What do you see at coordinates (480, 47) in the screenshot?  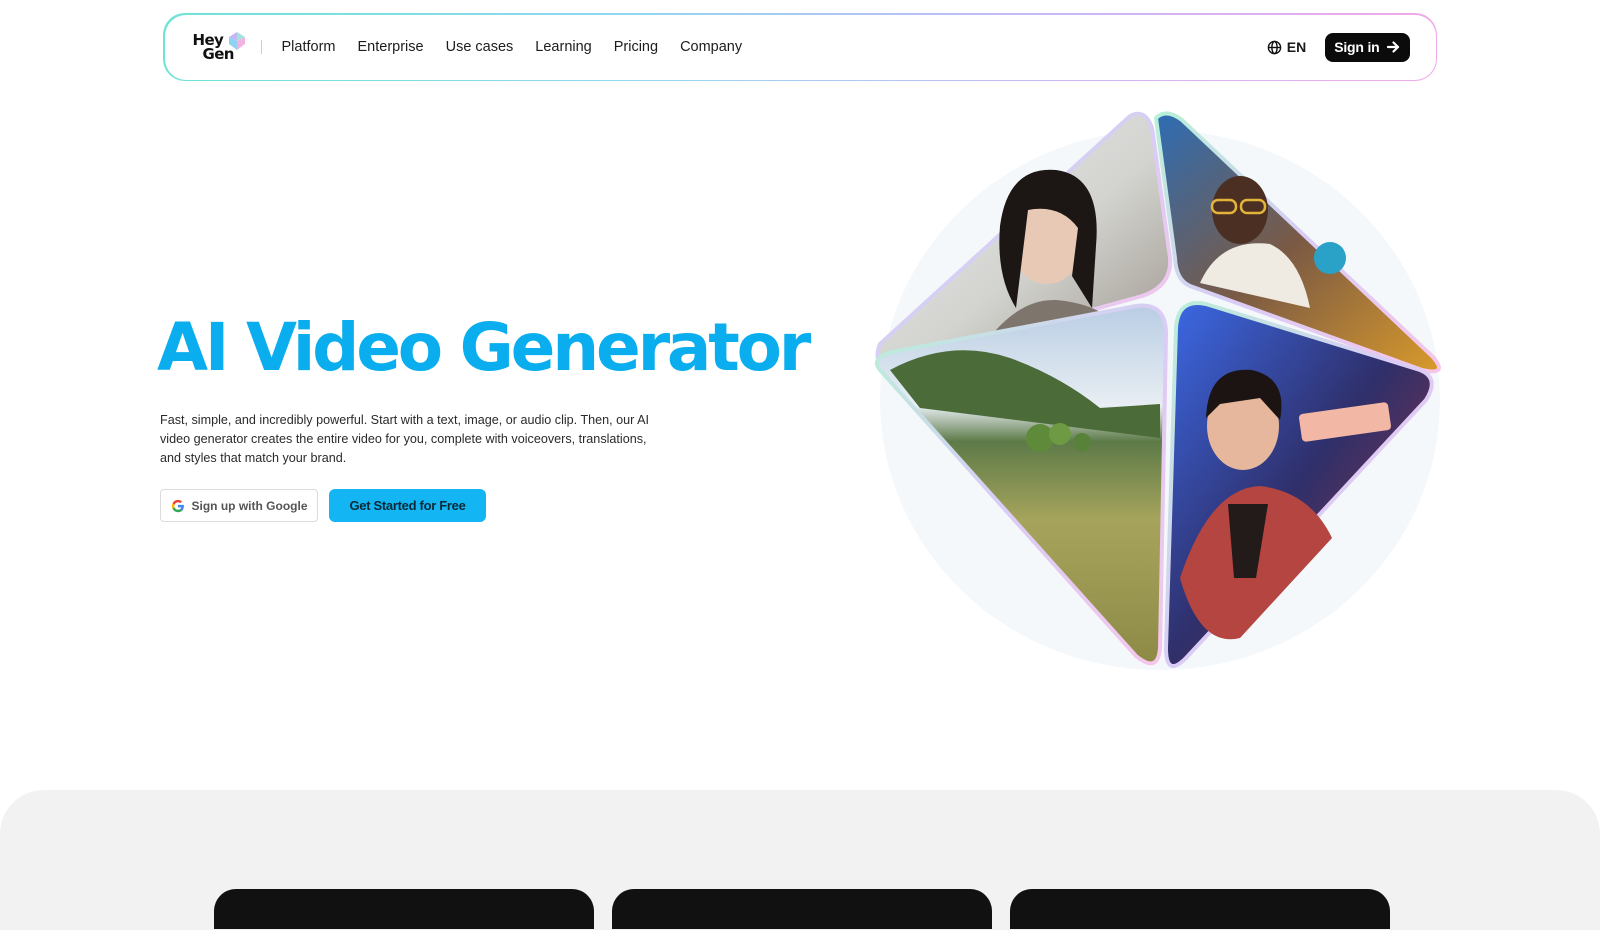 I see `nav-link-use-cases: Use cases` at bounding box center [480, 47].